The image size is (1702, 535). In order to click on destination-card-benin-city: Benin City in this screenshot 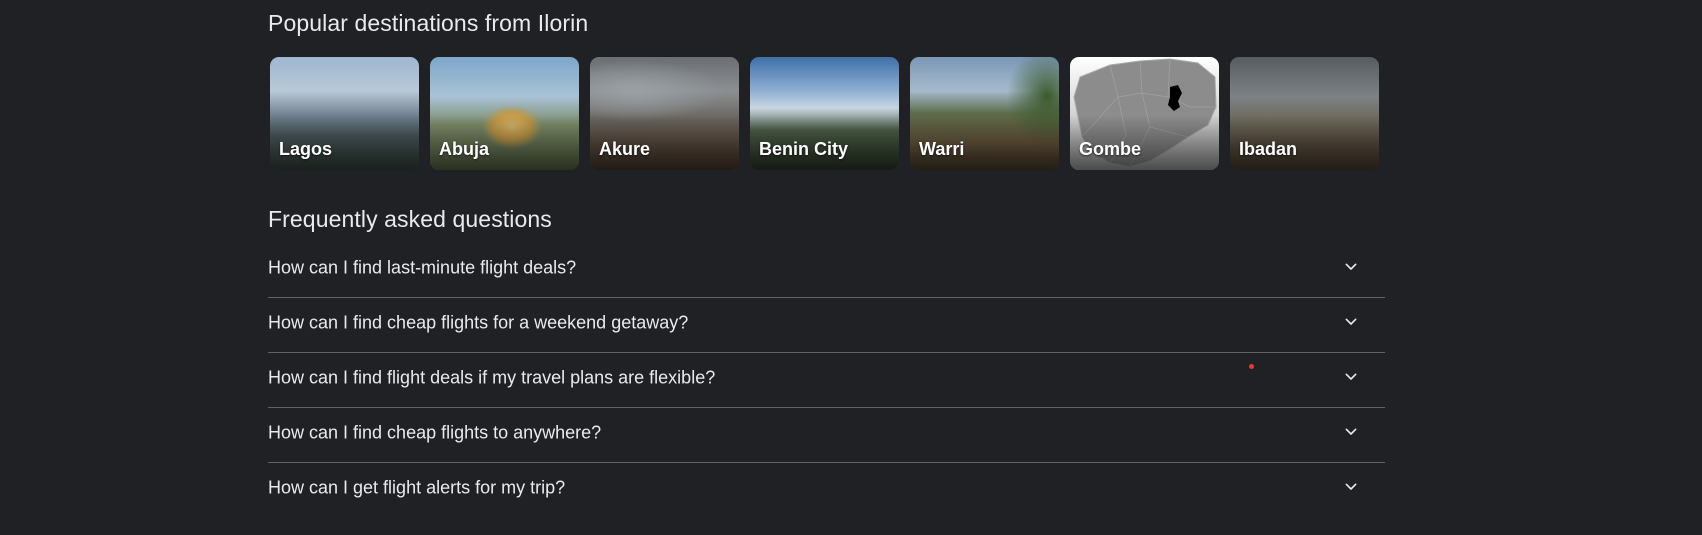, I will do `click(824, 113)`.